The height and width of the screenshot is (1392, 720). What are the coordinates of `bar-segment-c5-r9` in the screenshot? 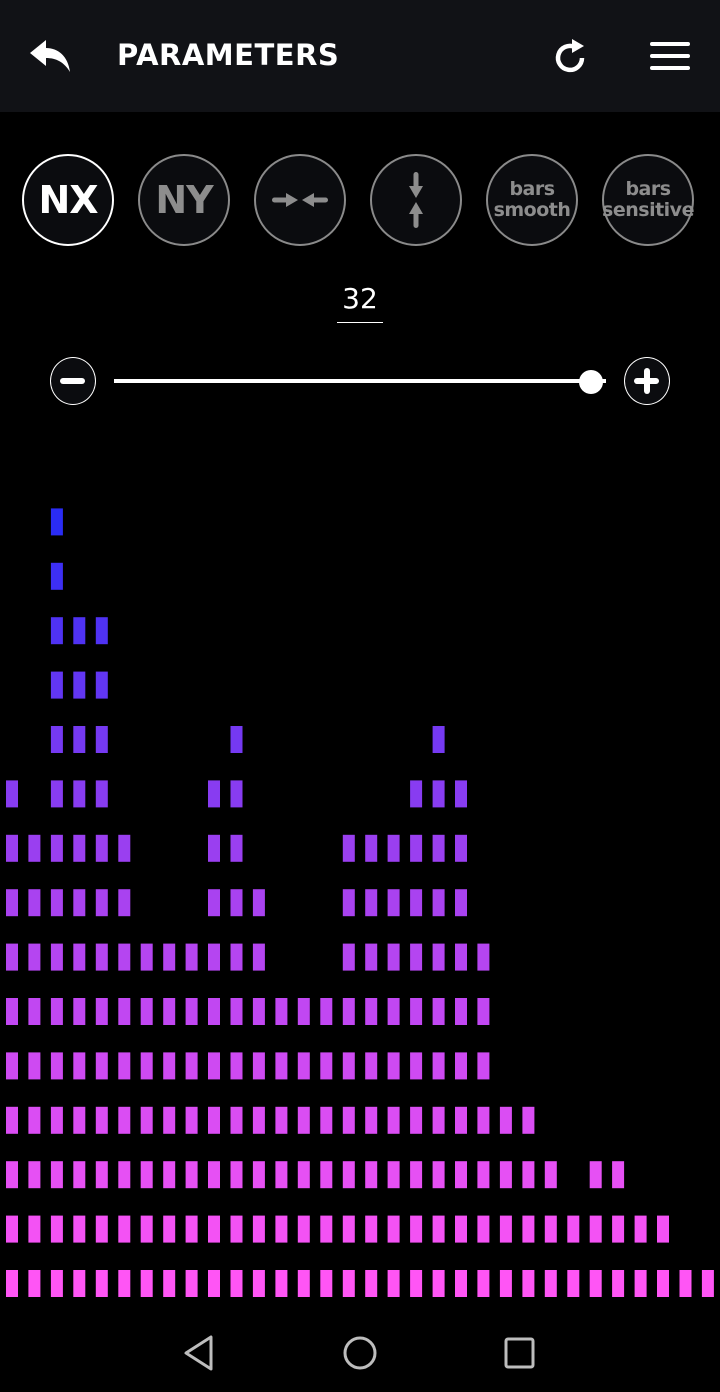 It's located at (124, 848).